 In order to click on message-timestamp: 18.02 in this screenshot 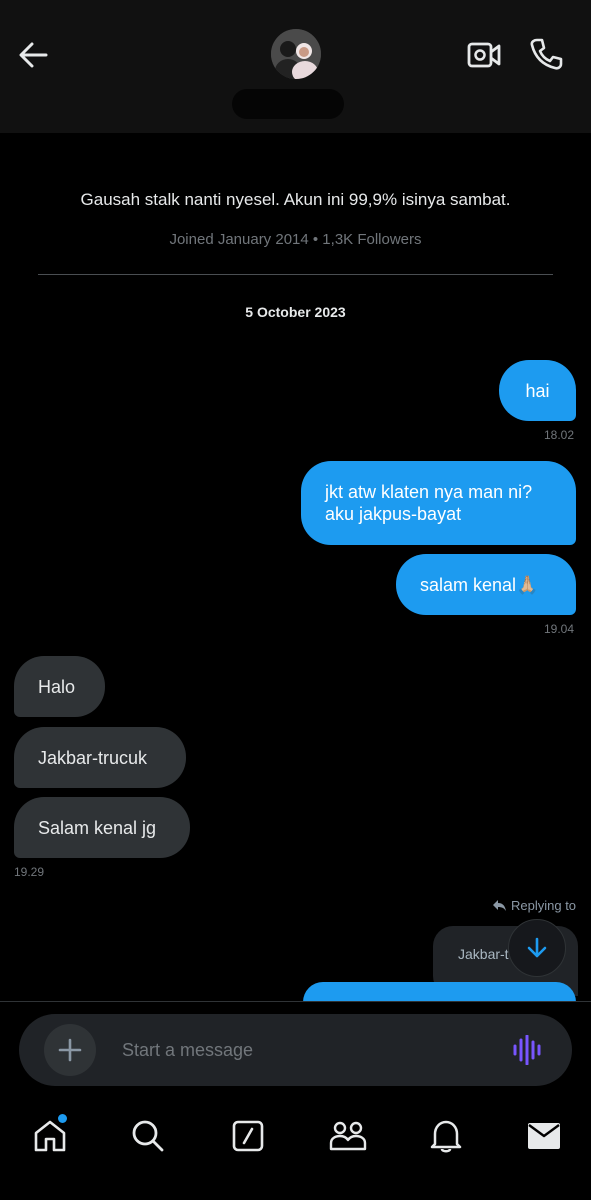, I will do `click(559, 435)`.